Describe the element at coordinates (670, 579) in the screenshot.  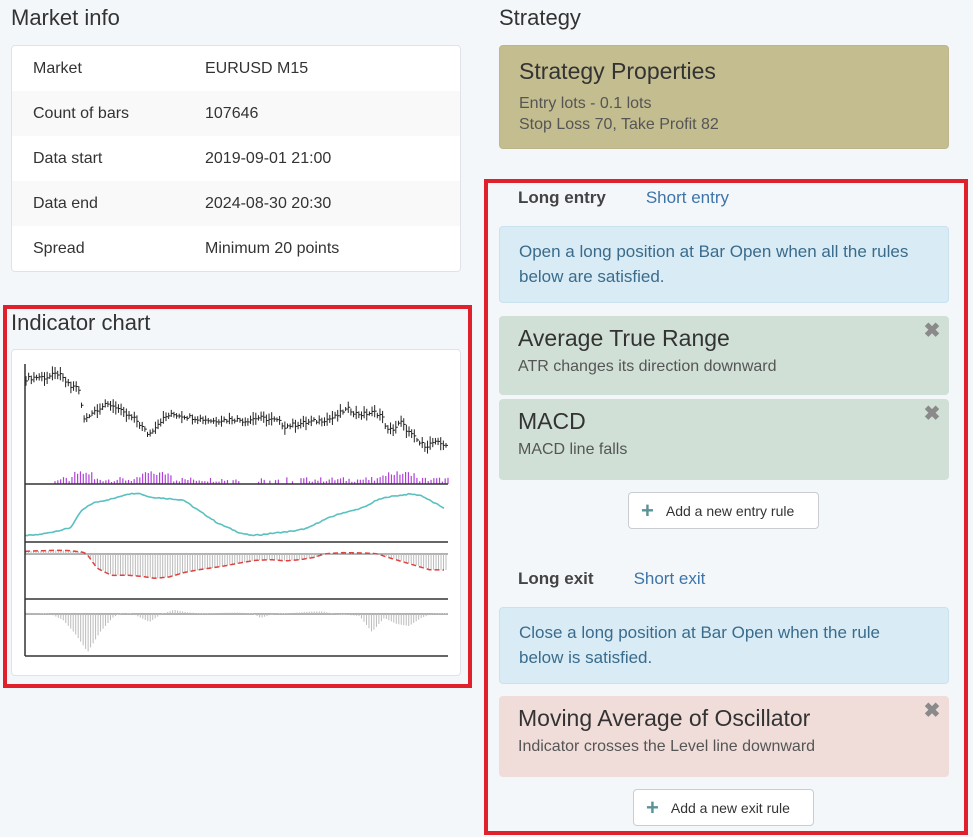
I see `tab-short-exit: Short exit` at that location.